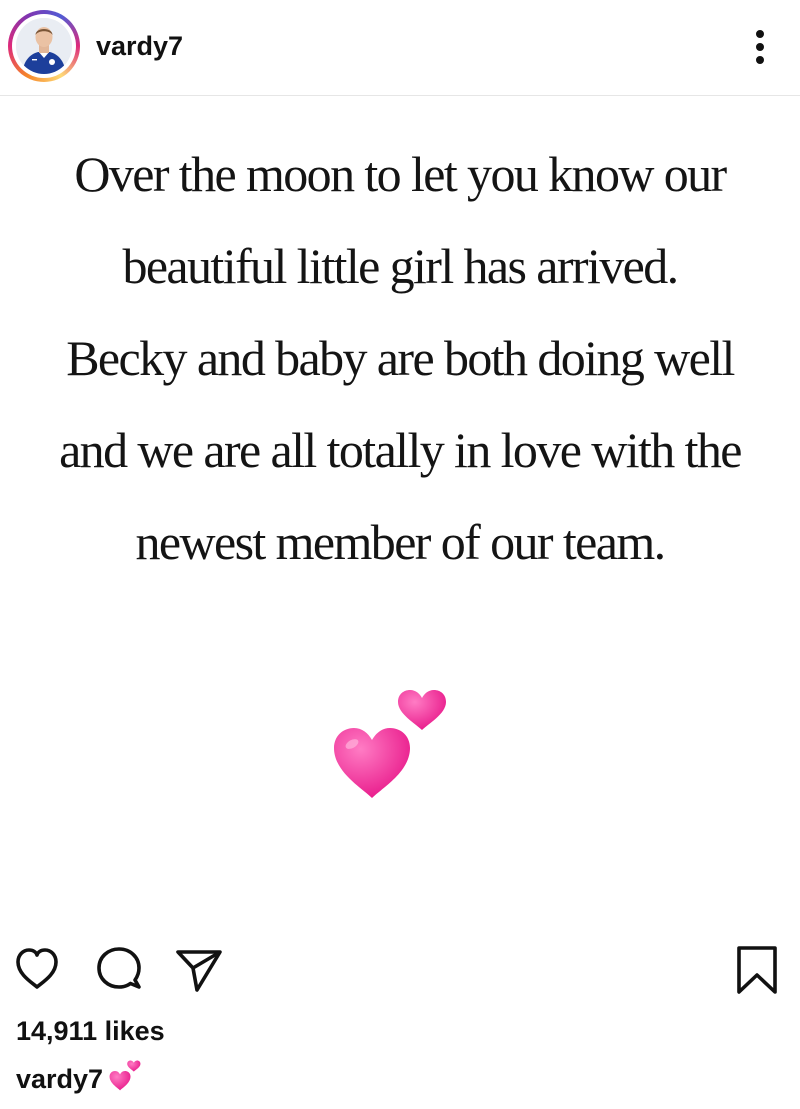 This screenshot has width=800, height=1109. I want to click on header-username: vardy7, so click(139, 46).